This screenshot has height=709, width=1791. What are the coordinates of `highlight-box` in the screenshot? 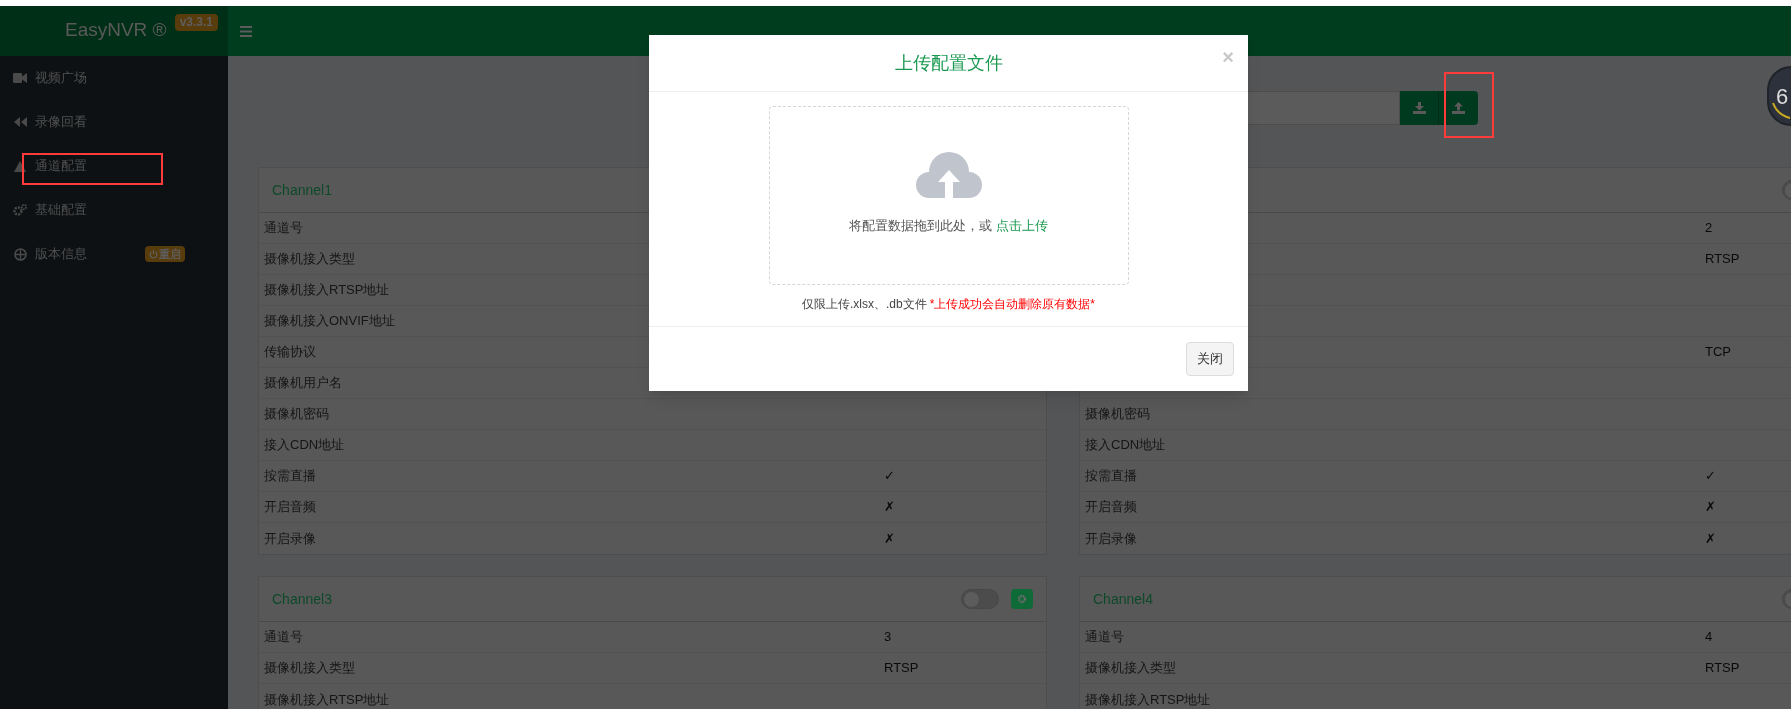 It's located at (1469, 105).